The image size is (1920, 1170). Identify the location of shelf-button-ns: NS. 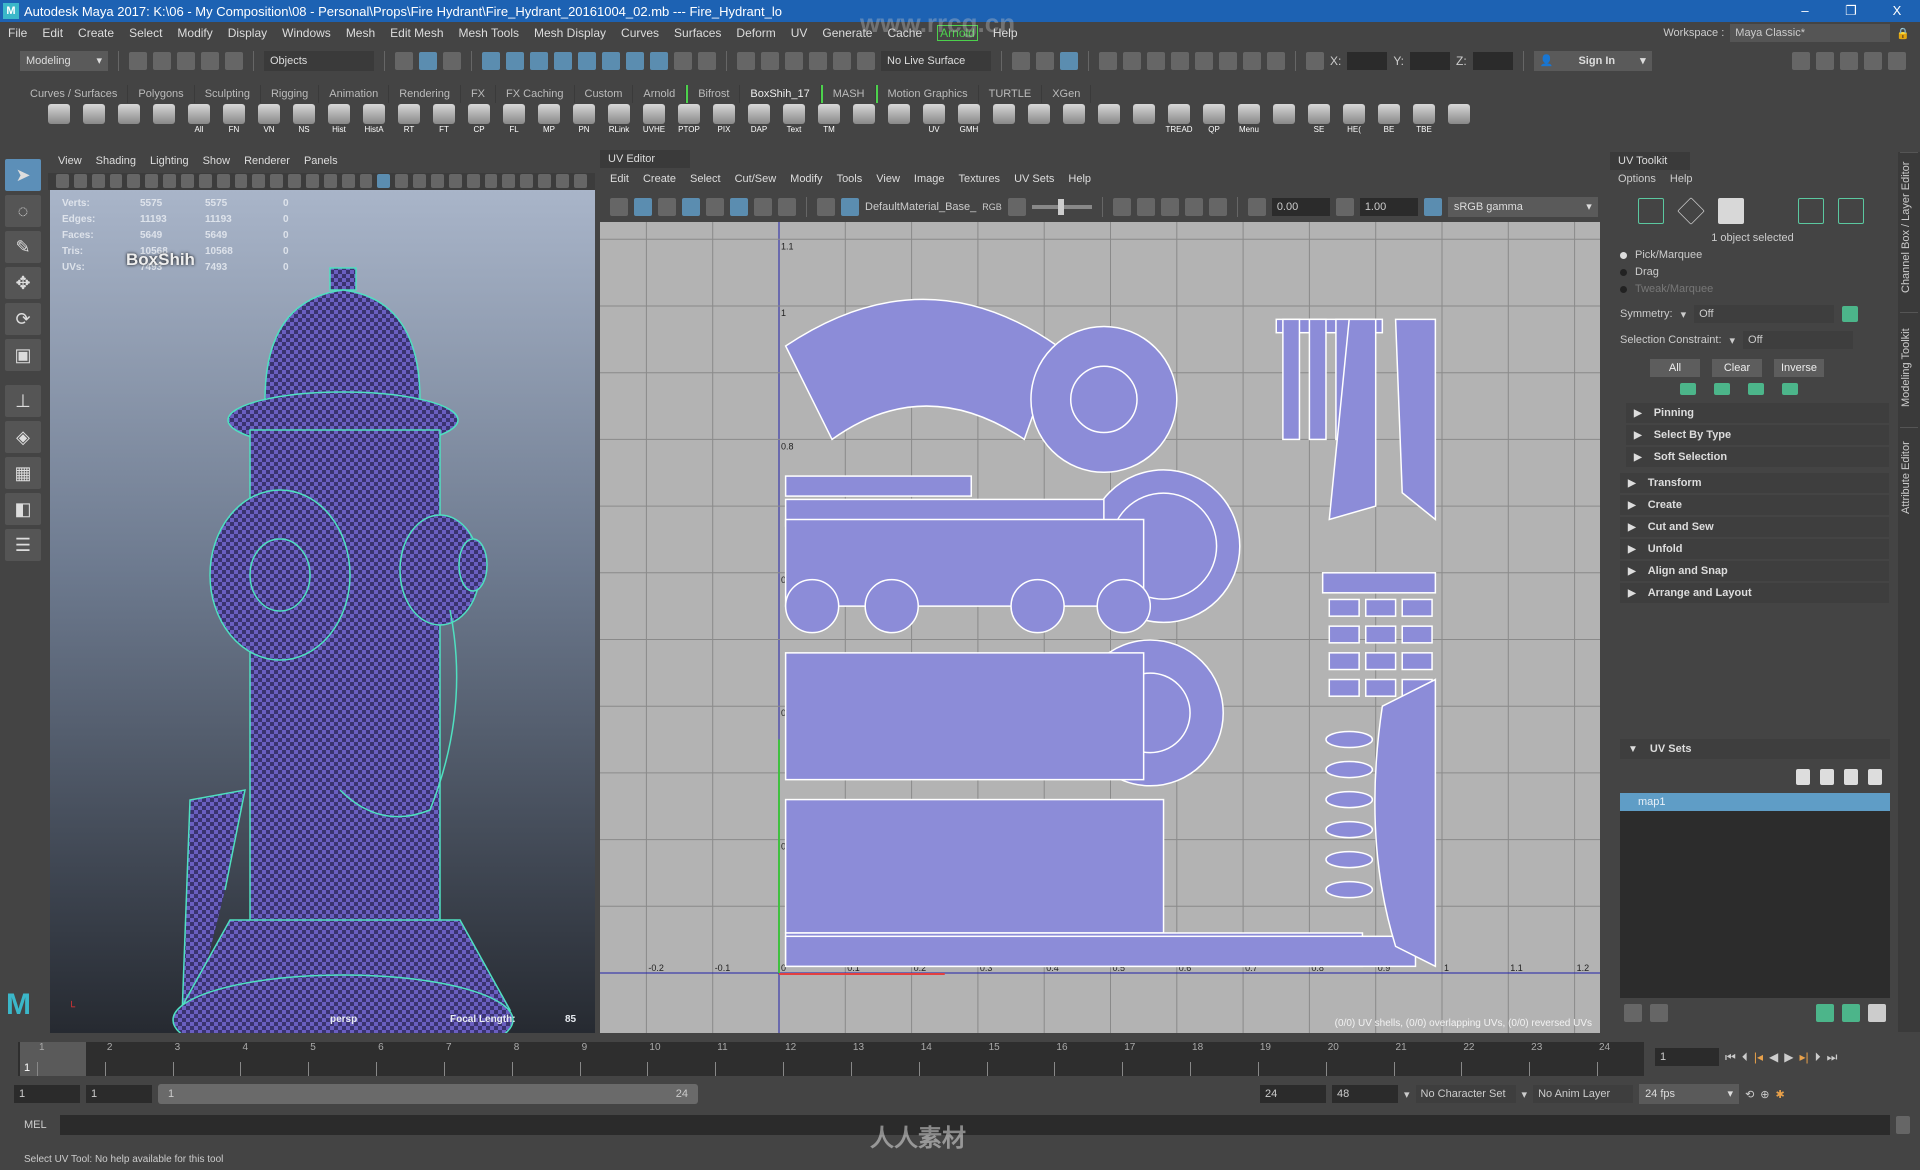
(304, 122).